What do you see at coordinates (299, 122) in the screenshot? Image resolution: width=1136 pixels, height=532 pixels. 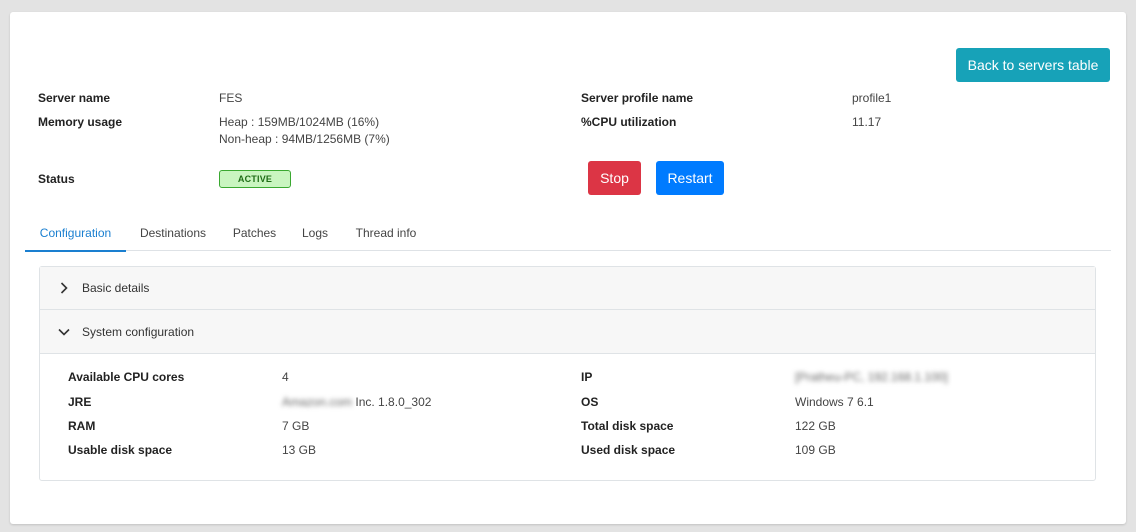 I see `memory-heap-value: Heap : 159MB/1024MB (16%)` at bounding box center [299, 122].